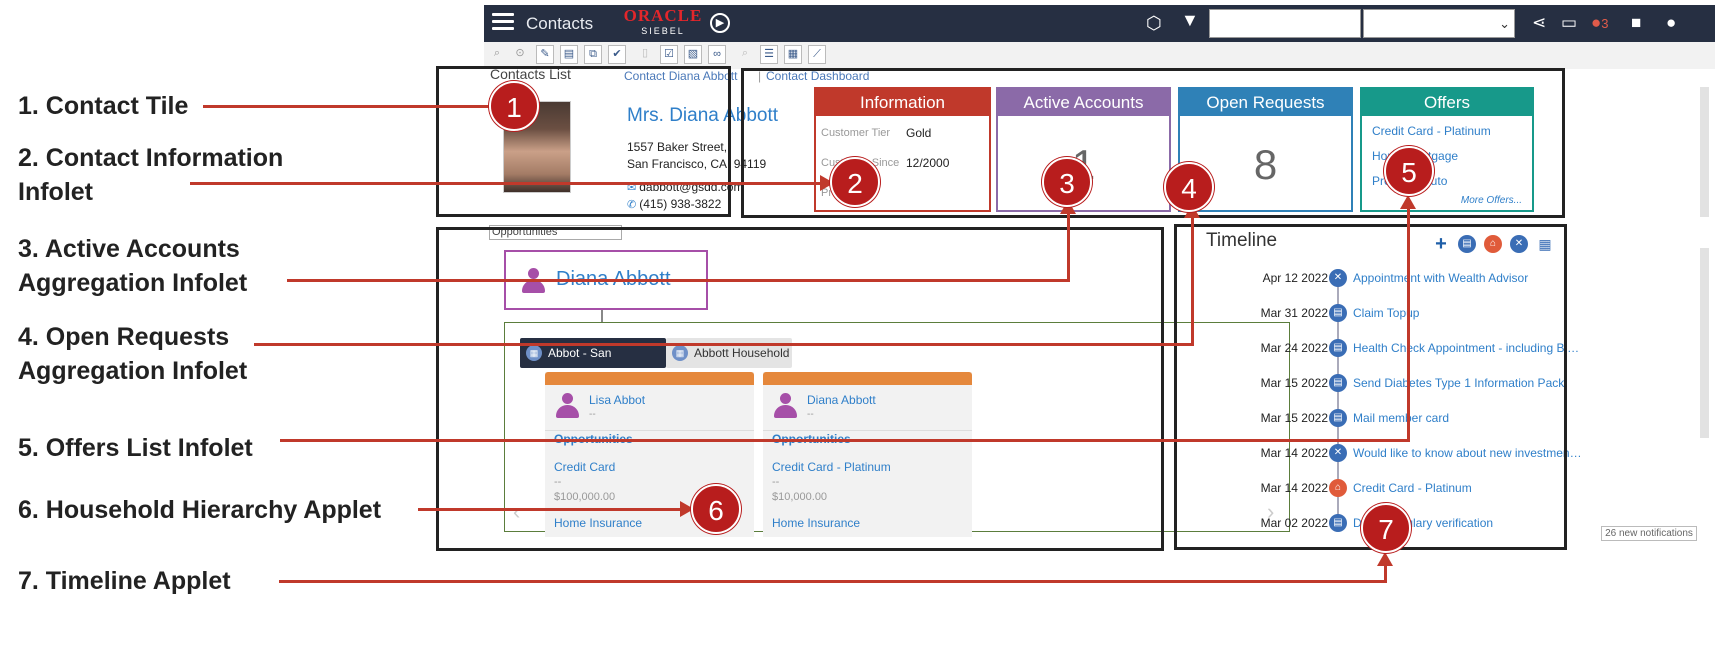 The image size is (1715, 671). Describe the element at coordinates (1265, 102) in the screenshot. I see `open-requests-title: Open Requests` at that location.